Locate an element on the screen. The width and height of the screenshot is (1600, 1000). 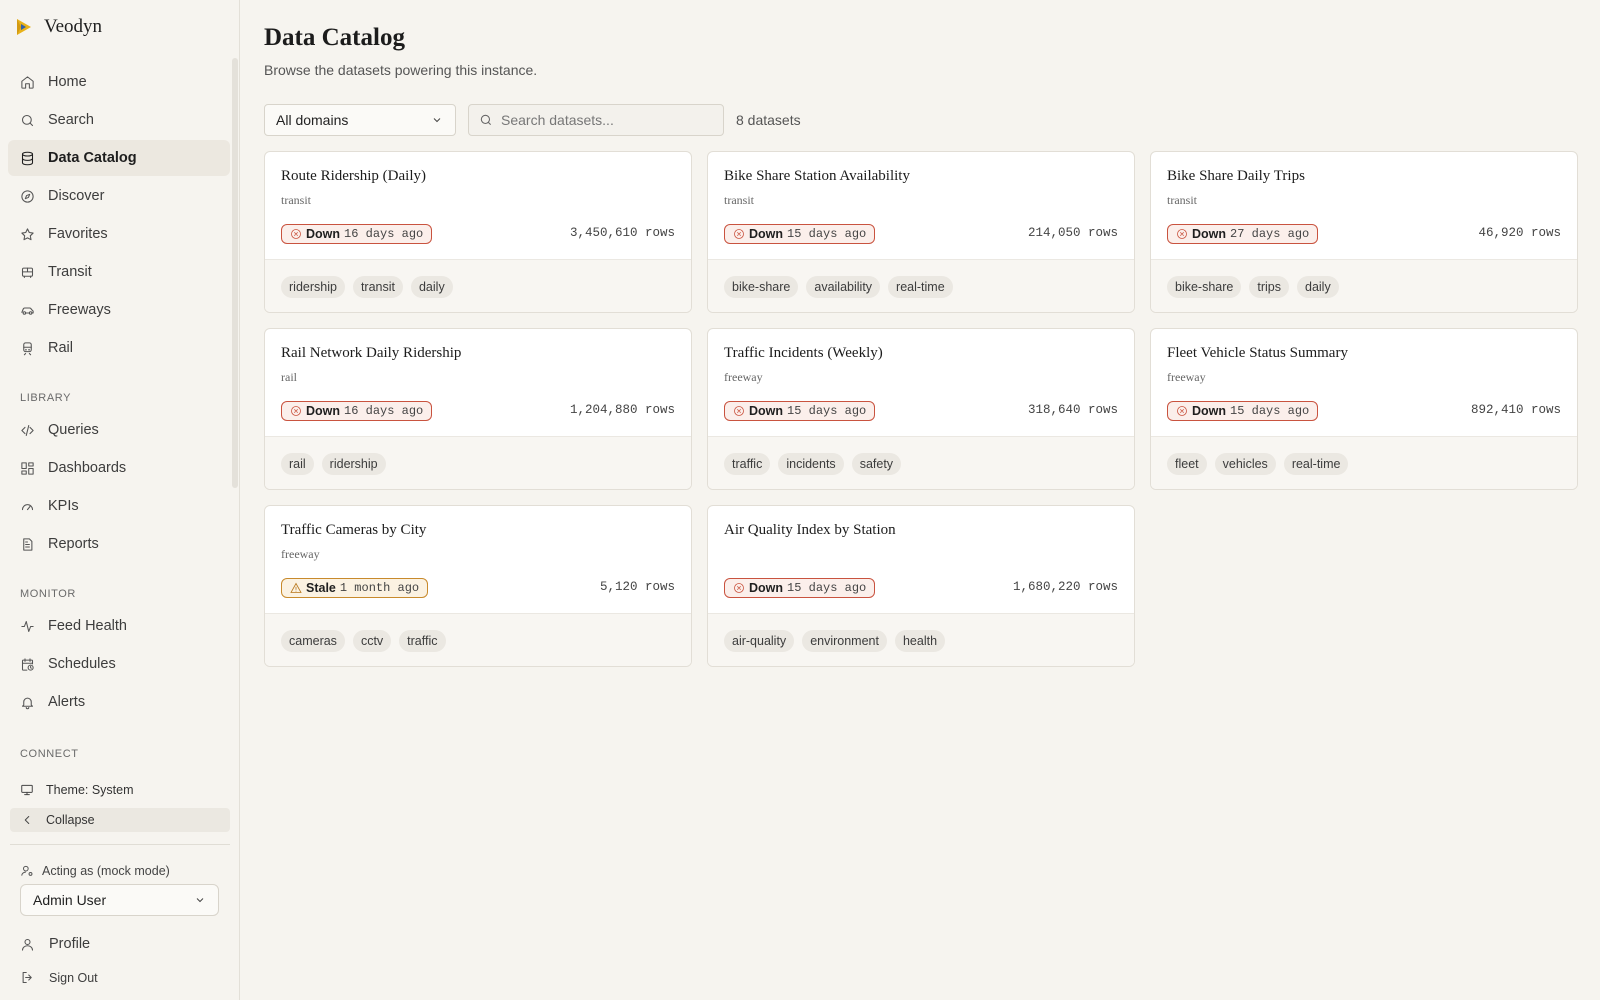
bell-icon is located at coordinates (27, 703).